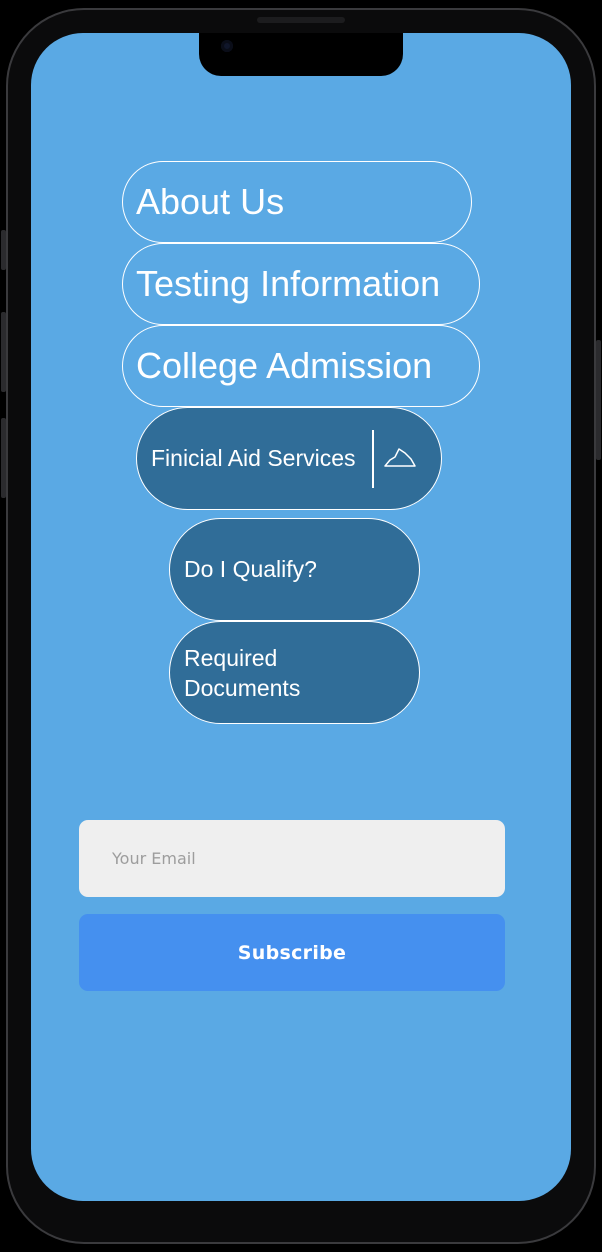 This screenshot has height=1252, width=602. Describe the element at coordinates (301, 20) in the screenshot. I see `speaker-grille` at that location.